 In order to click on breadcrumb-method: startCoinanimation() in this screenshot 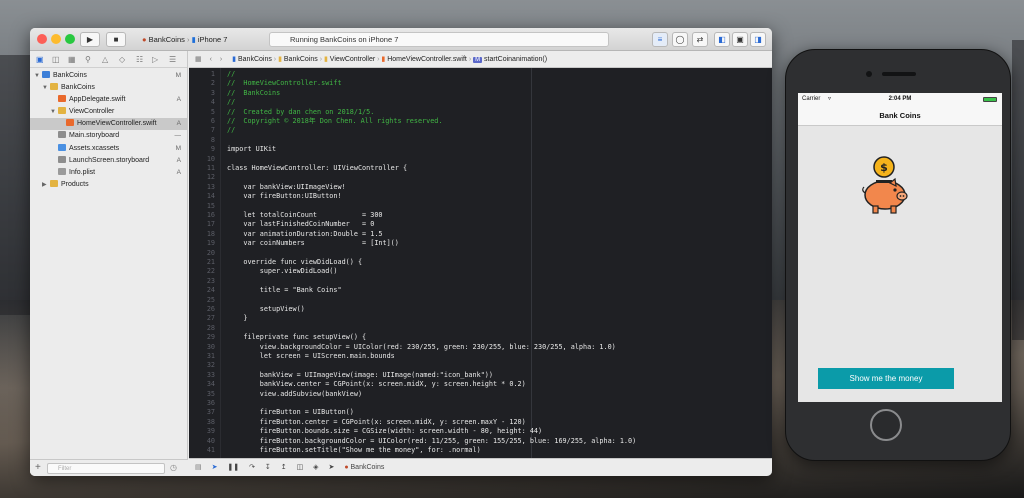, I will do `click(515, 59)`.